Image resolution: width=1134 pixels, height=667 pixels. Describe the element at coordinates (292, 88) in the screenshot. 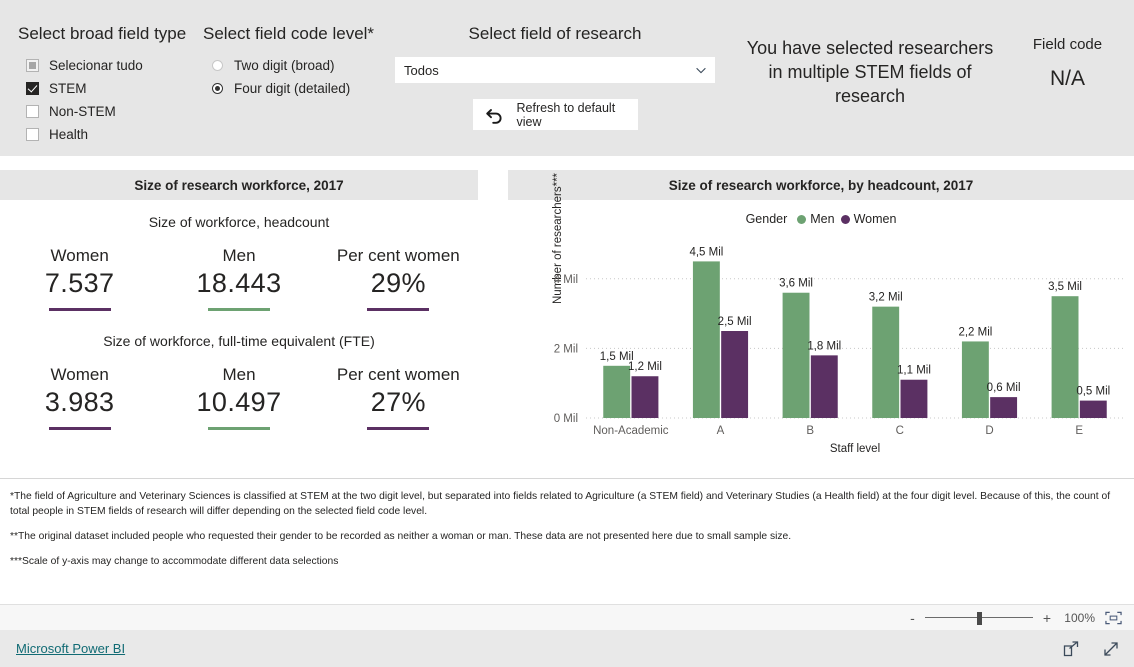

I see `radio-label: Four digit (detailed)` at that location.